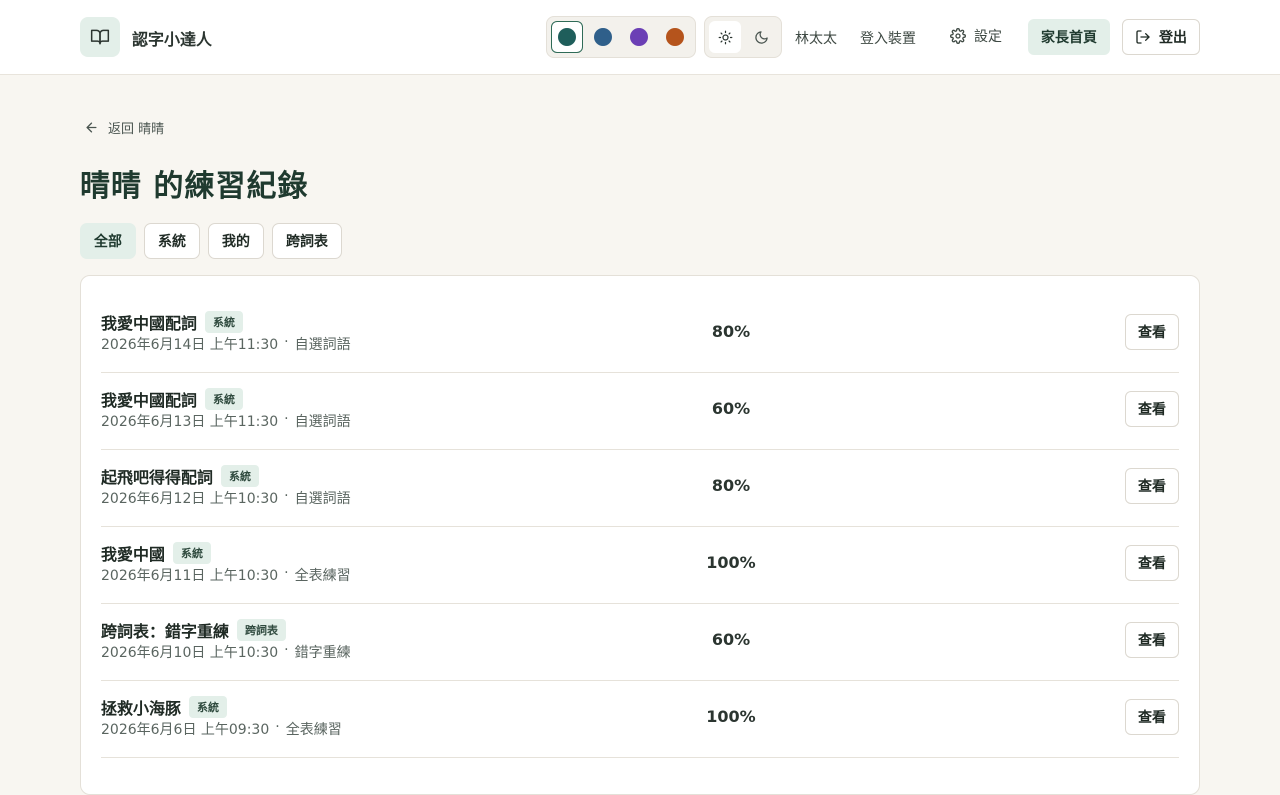 This screenshot has width=1280, height=795. Describe the element at coordinates (136, 129) in the screenshot. I see `back-label: 返回 晴晴` at that location.